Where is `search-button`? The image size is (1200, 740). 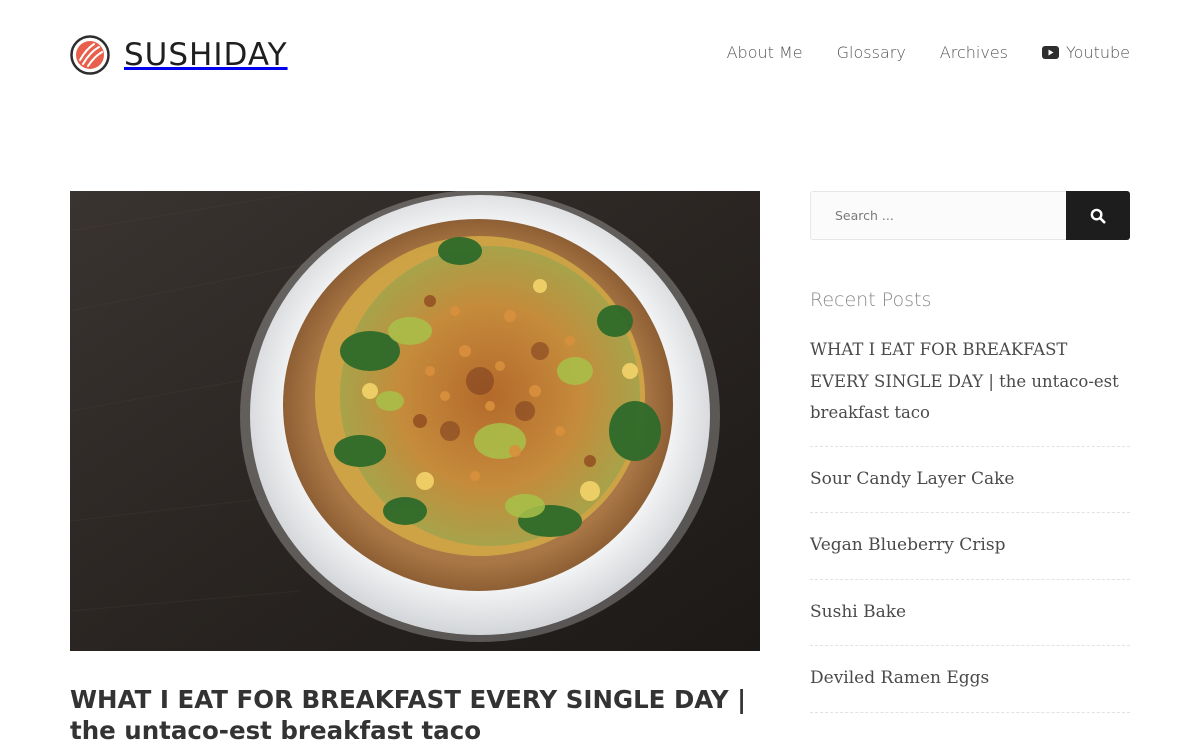
search-button is located at coordinates (1098, 215).